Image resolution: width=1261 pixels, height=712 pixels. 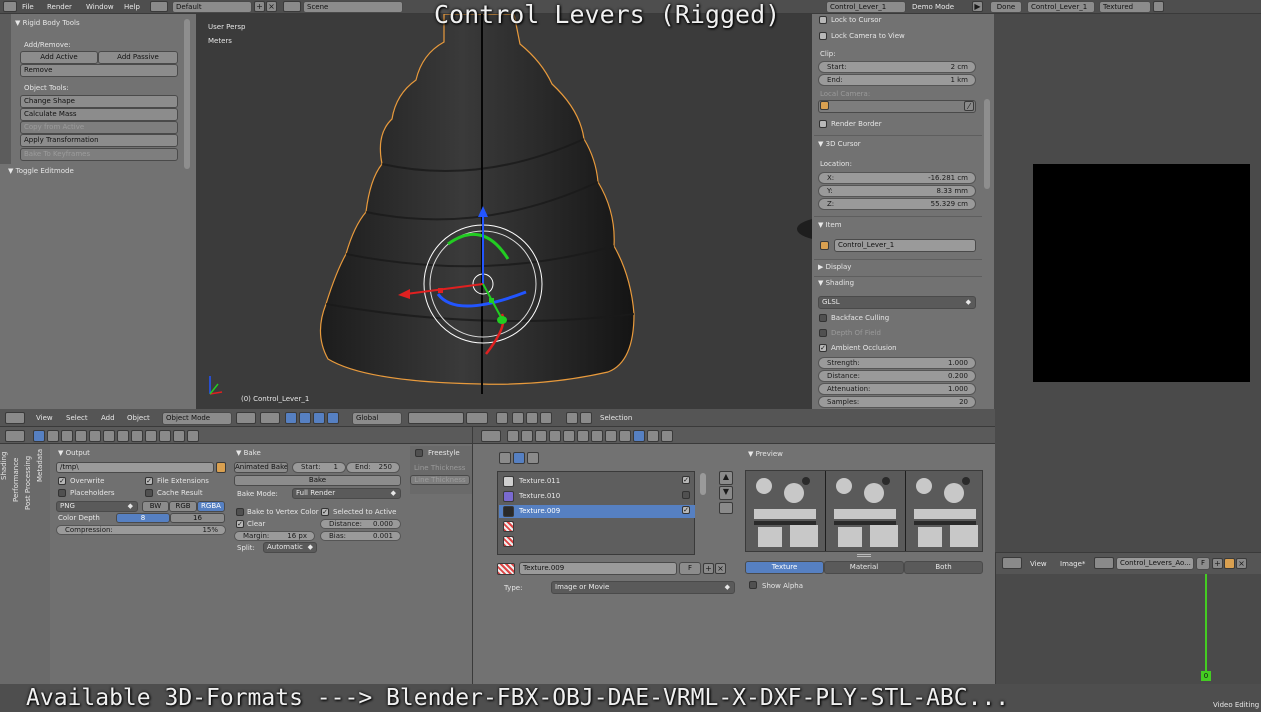 What do you see at coordinates (502, 418) in the screenshot?
I see `proportional-icon` at bounding box center [502, 418].